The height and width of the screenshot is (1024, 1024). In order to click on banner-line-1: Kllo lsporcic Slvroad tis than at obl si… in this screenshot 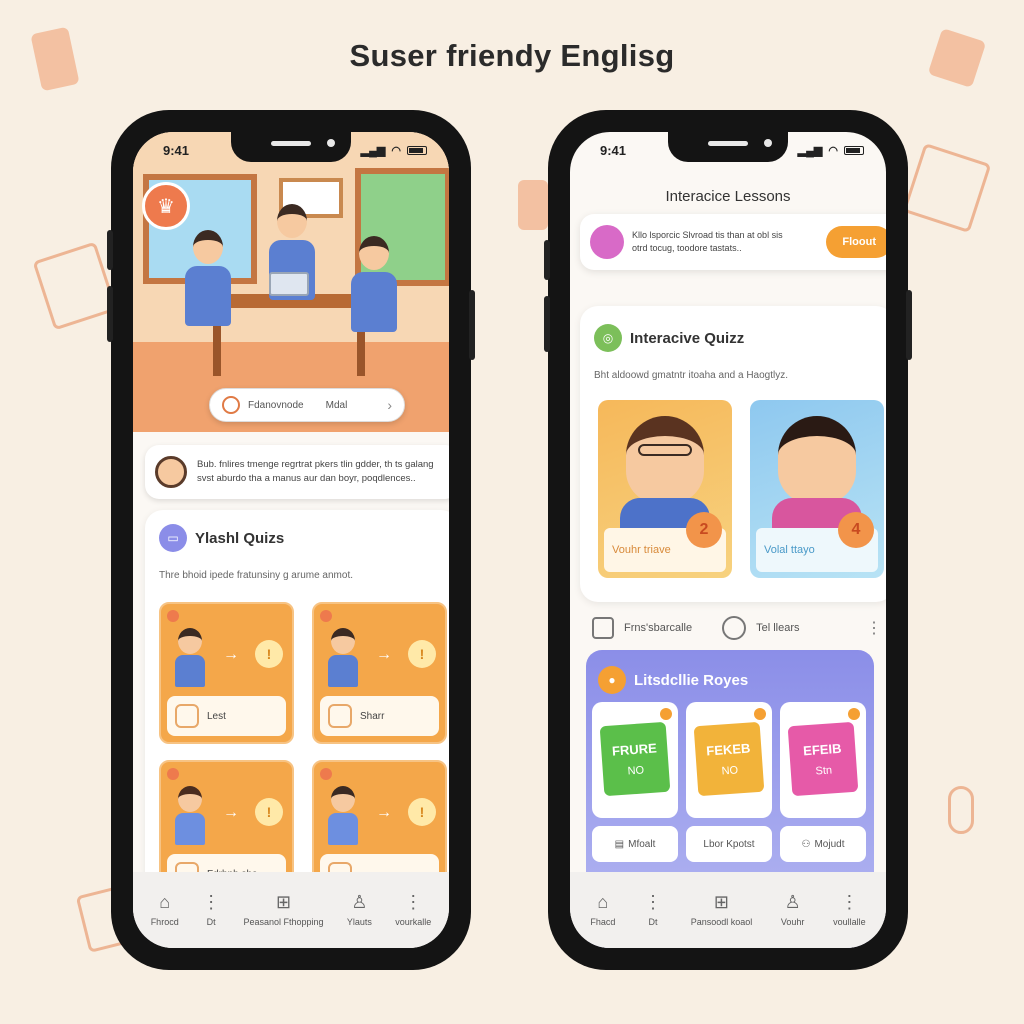, I will do `click(707, 234)`.